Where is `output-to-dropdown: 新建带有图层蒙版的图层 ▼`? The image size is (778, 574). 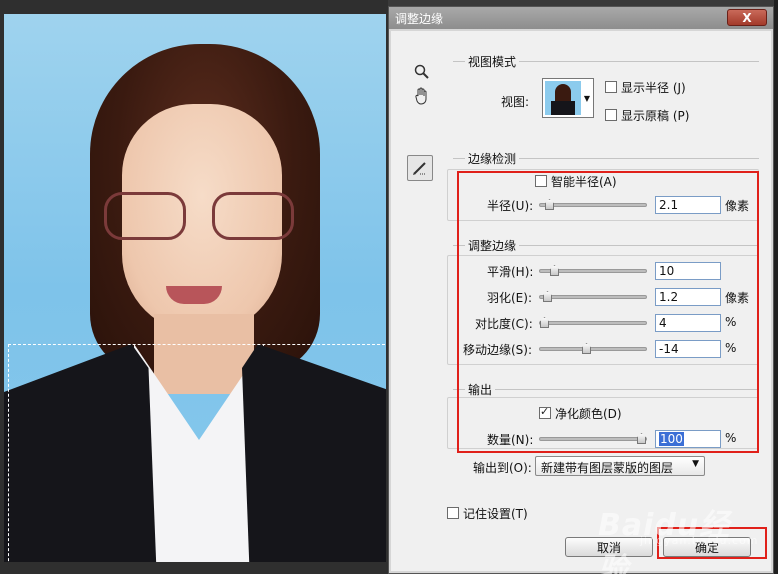
output-to-dropdown: 新建带有图层蒙版的图层 ▼ is located at coordinates (620, 466).